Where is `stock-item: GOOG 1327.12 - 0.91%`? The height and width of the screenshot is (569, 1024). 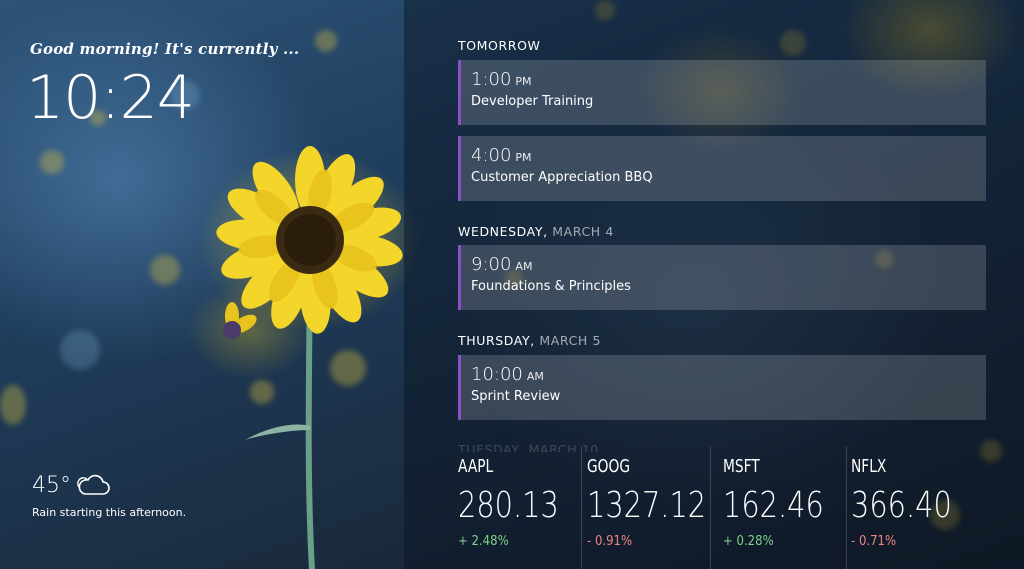
stock-item: GOOG 1327.12 - 0.91% is located at coordinates (643, 507).